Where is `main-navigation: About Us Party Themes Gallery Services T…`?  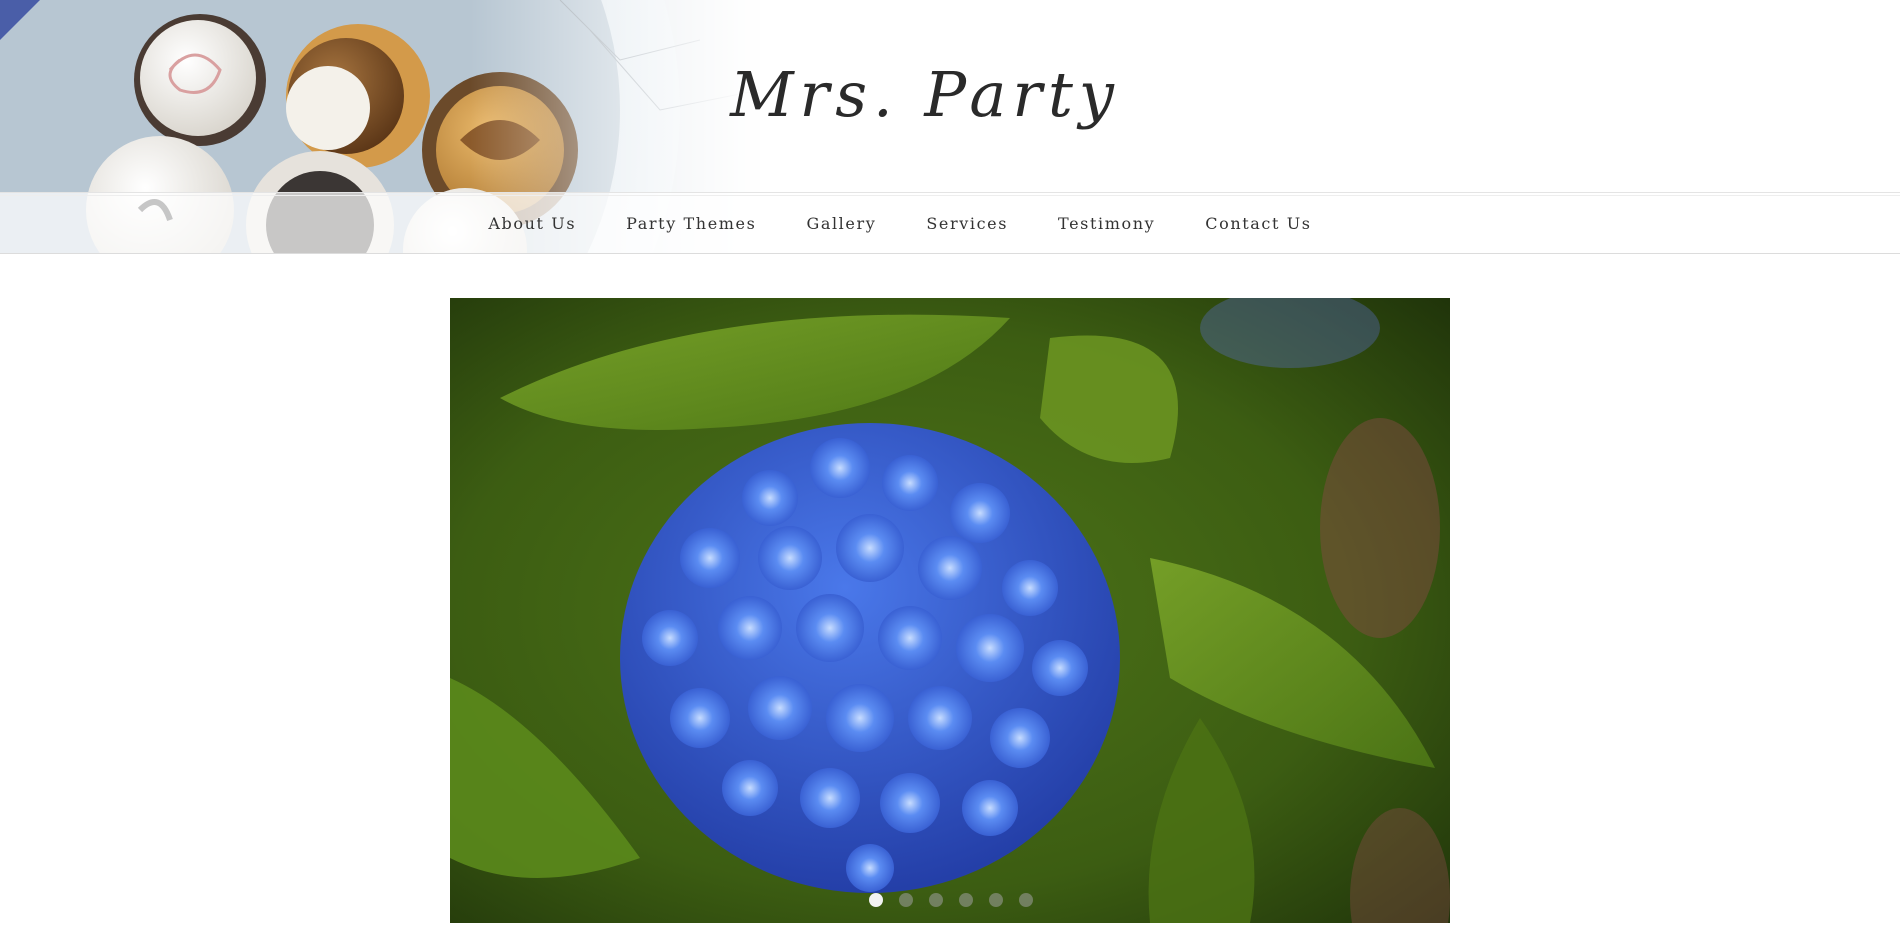 main-navigation: About Us Party Themes Gallery Services T… is located at coordinates (950, 223).